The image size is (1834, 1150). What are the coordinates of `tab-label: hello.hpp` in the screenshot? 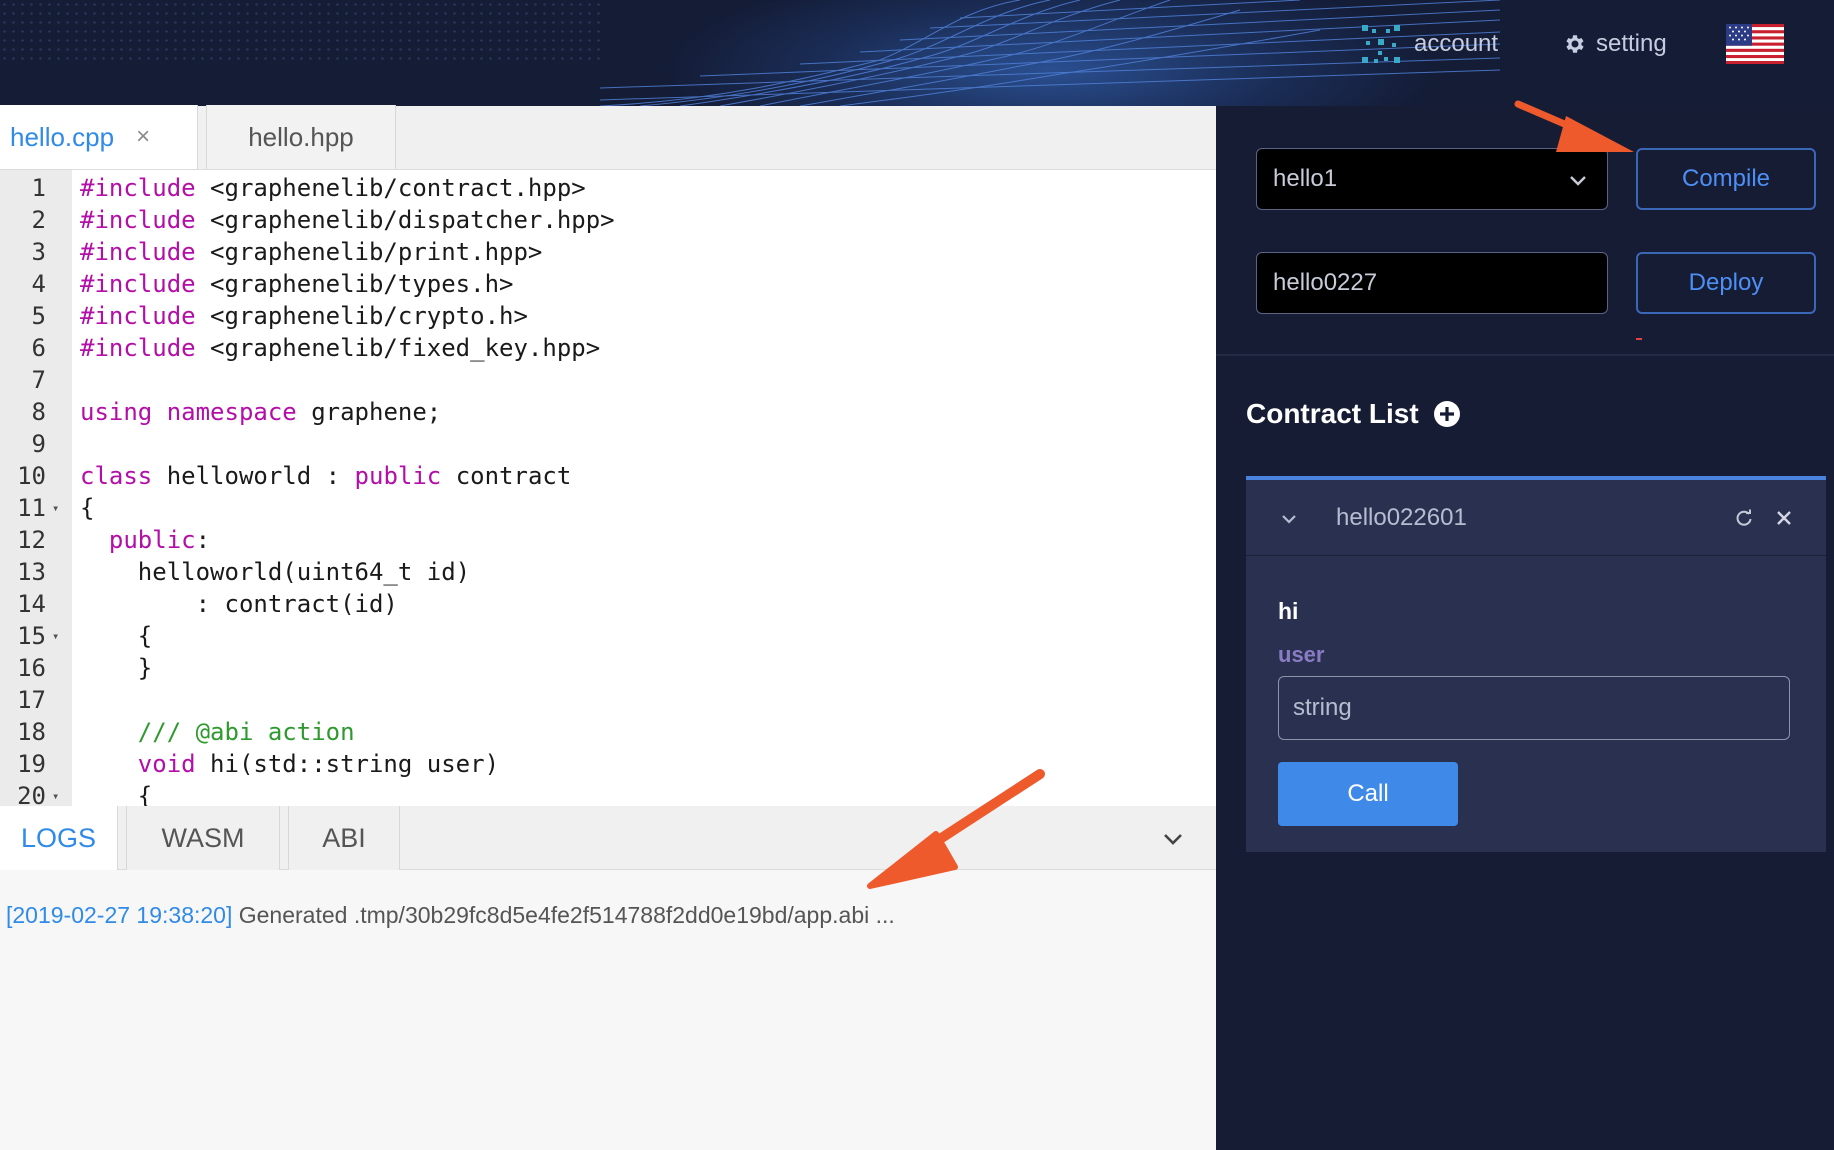 It's located at (301, 136).